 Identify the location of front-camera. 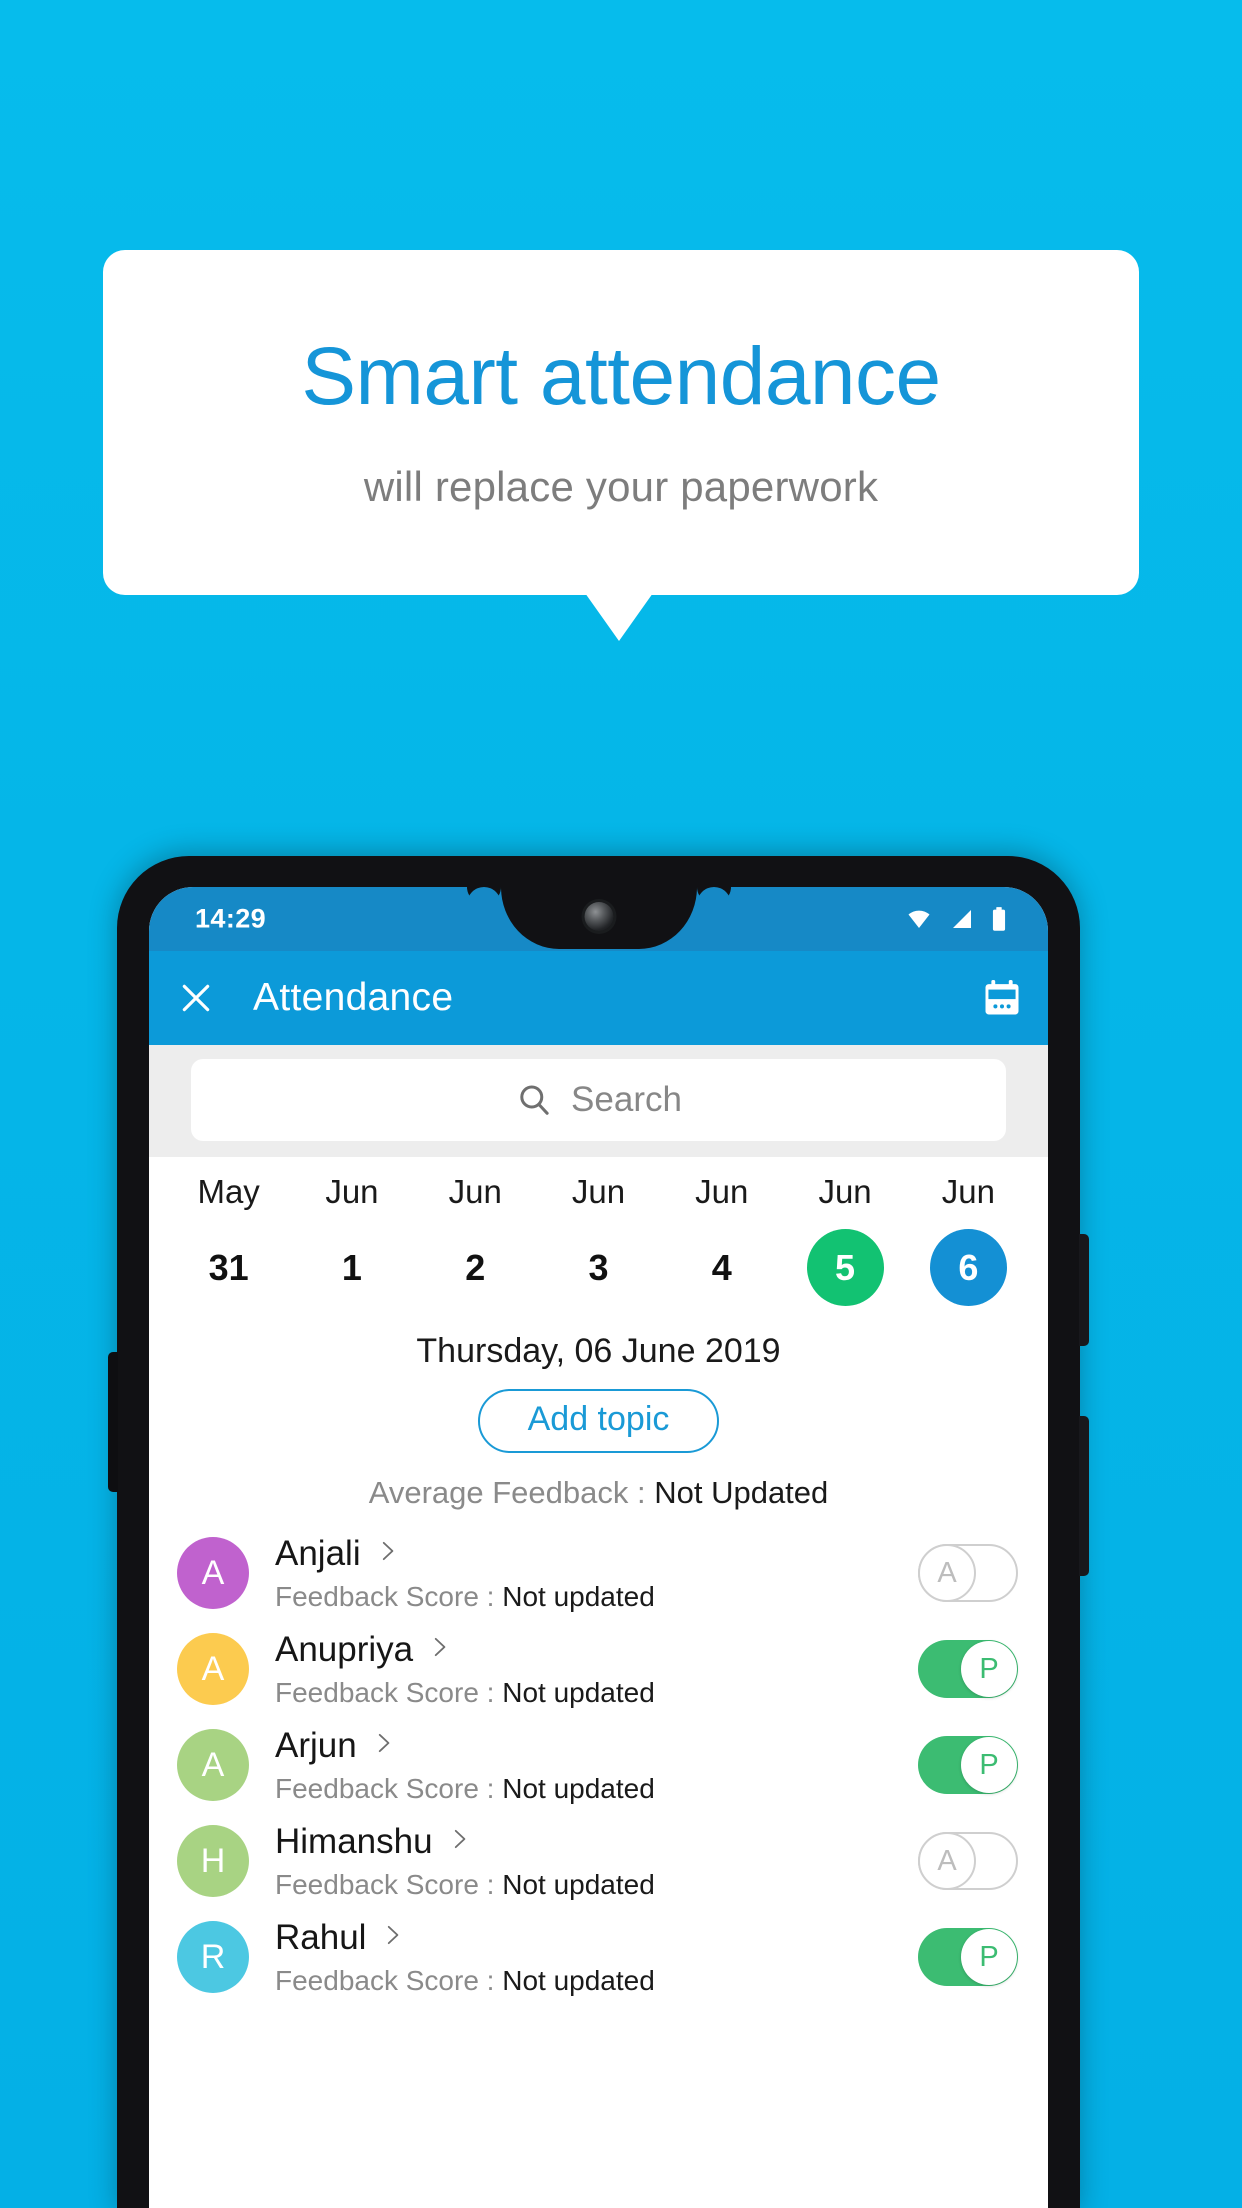
(598, 916).